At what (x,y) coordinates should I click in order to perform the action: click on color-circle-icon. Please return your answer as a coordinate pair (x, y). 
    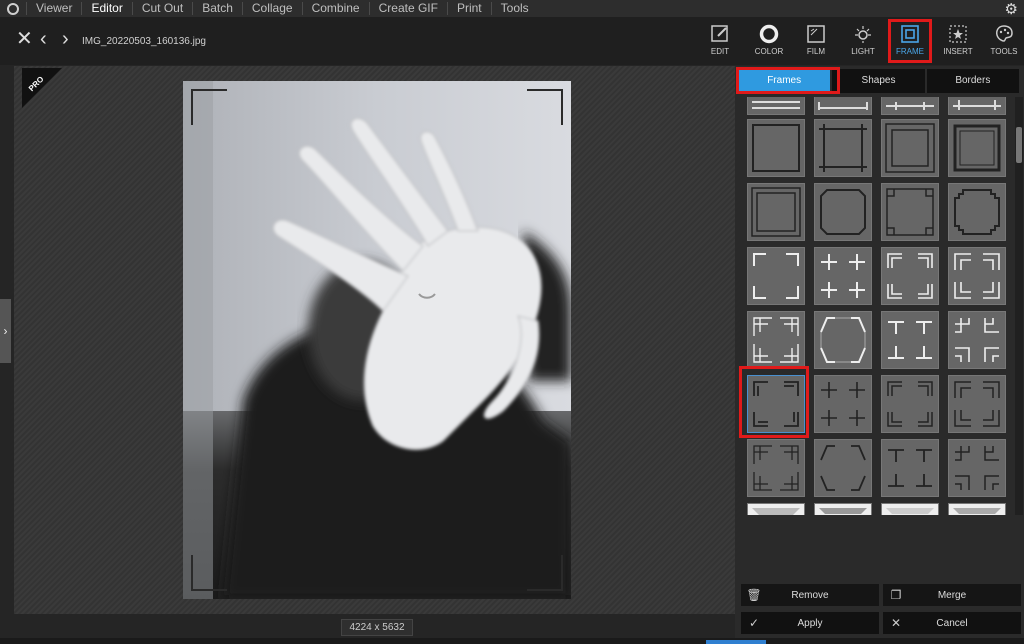
    Looking at the image, I should click on (769, 35).